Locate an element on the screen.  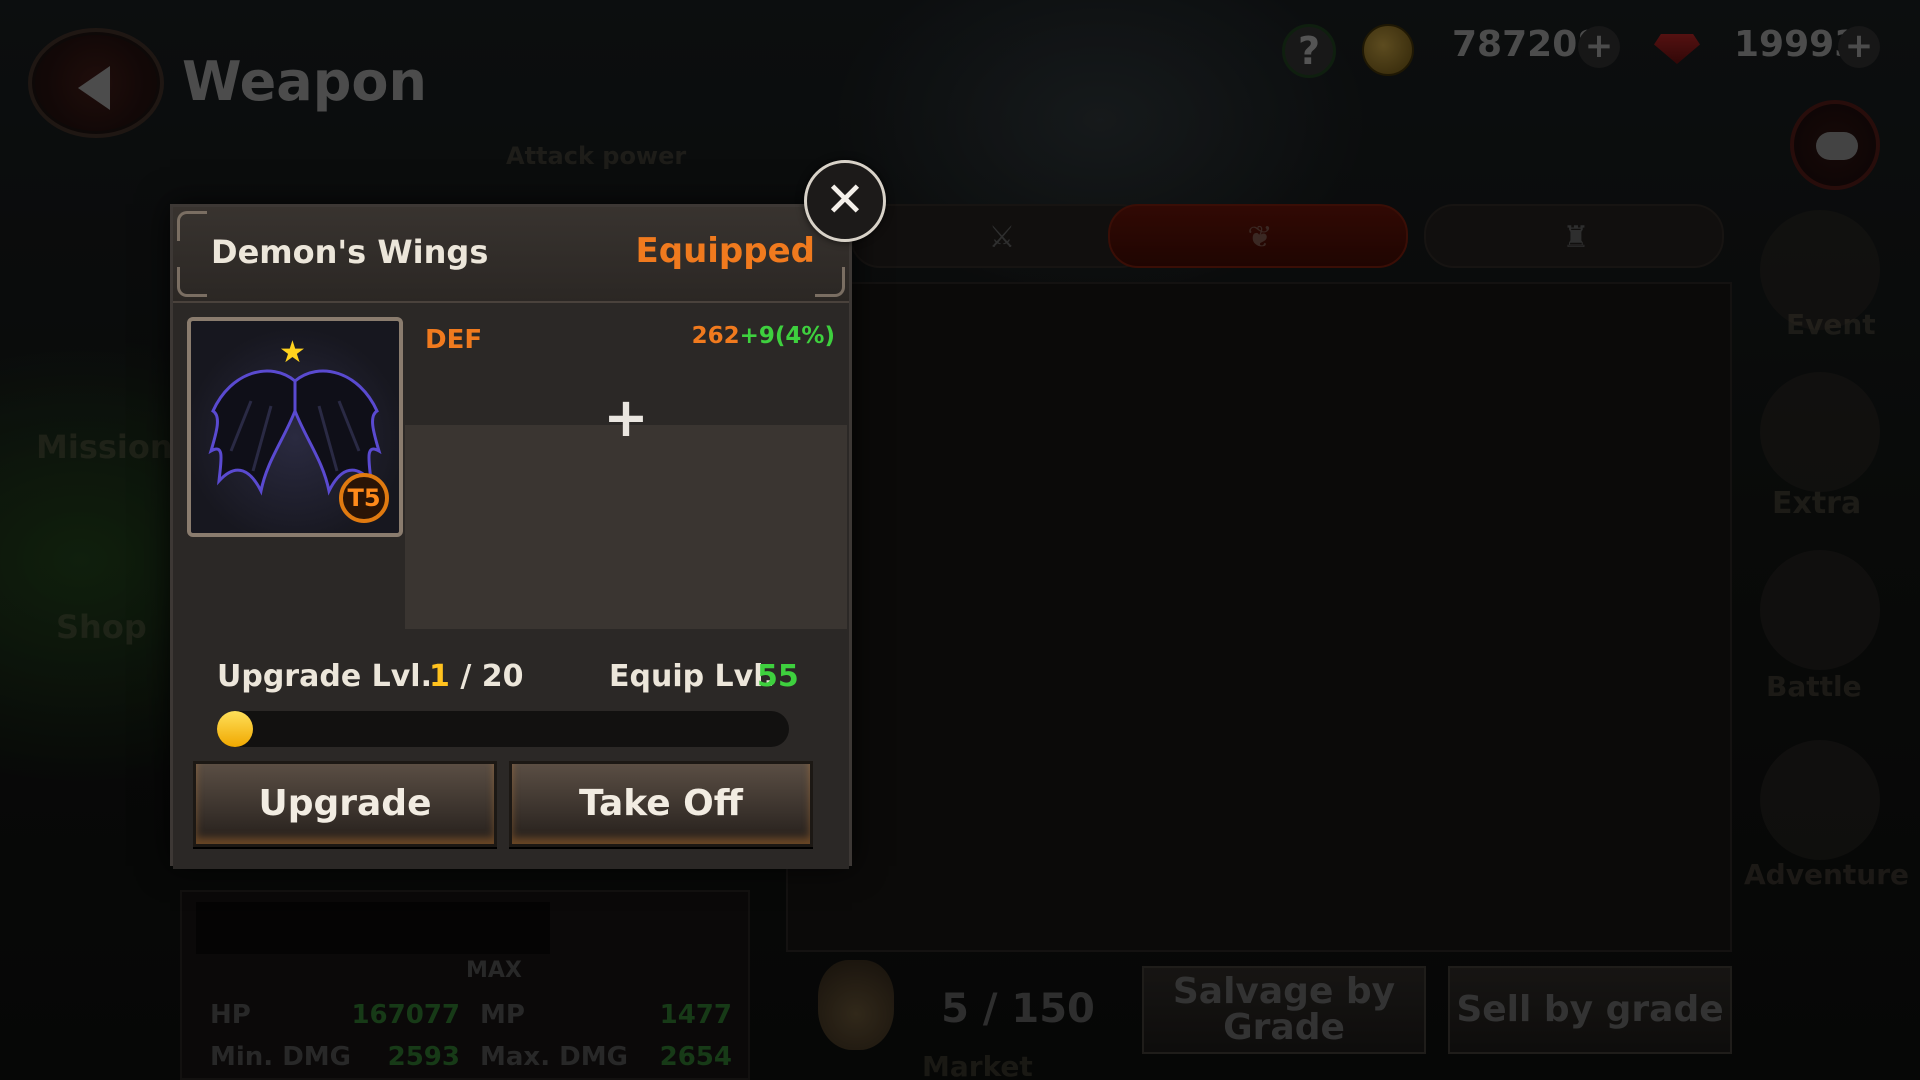
stat-bonus-value: +9(4%) is located at coordinates (787, 336).